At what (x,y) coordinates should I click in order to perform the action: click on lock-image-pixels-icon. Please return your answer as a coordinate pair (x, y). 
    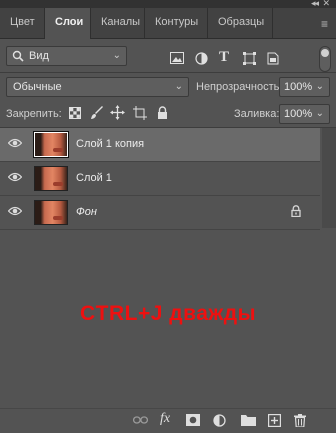
    Looking at the image, I should click on (97, 114).